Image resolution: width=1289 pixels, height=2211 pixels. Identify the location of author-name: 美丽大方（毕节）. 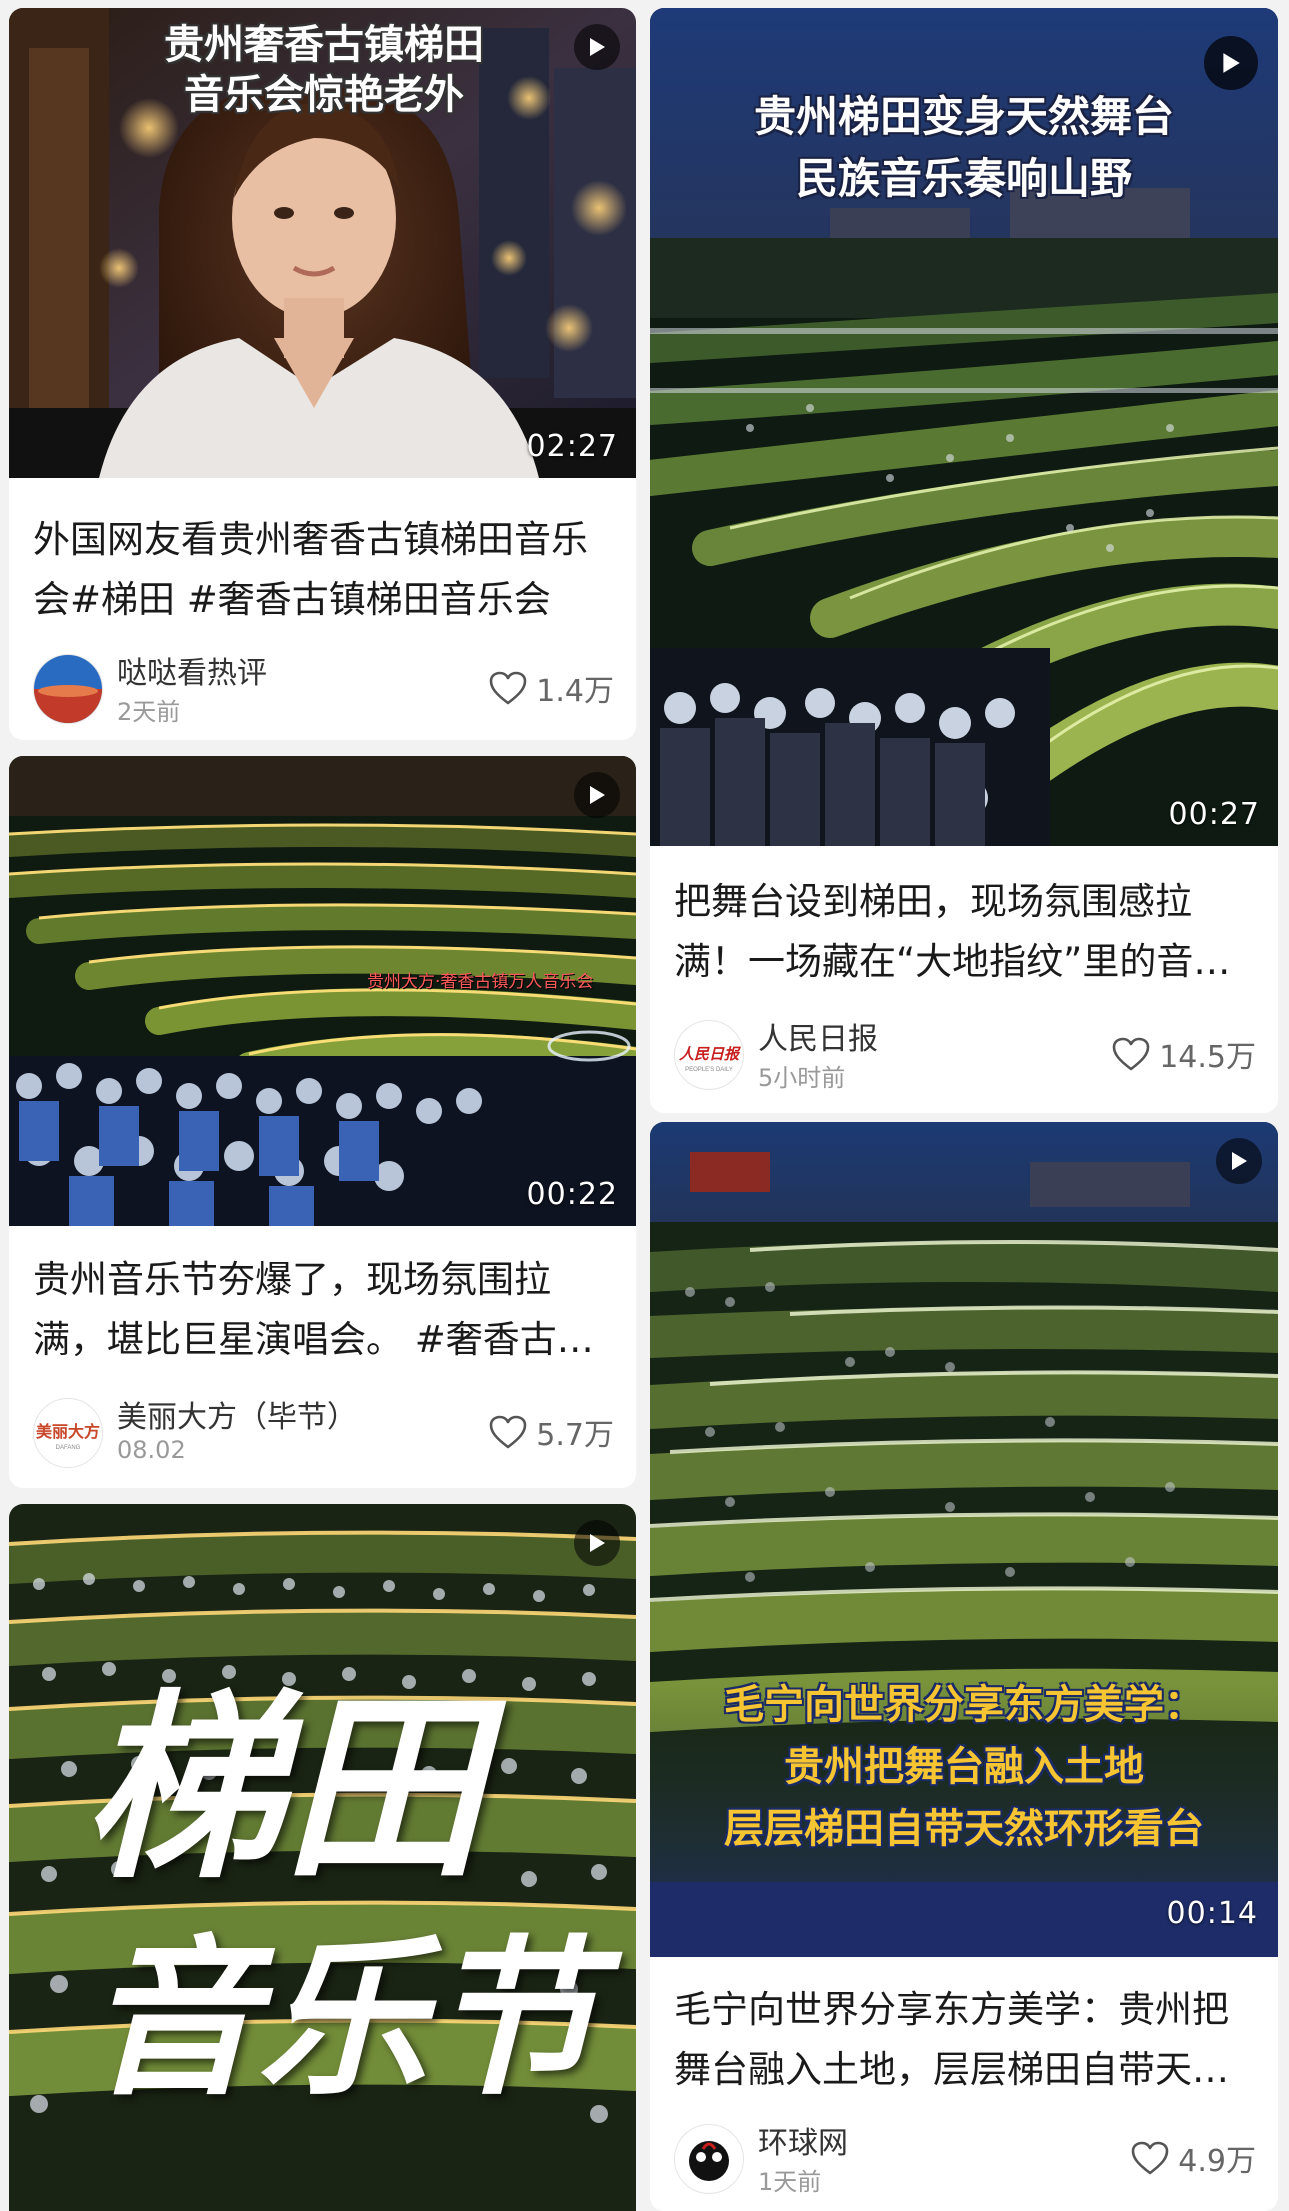
(237, 1414).